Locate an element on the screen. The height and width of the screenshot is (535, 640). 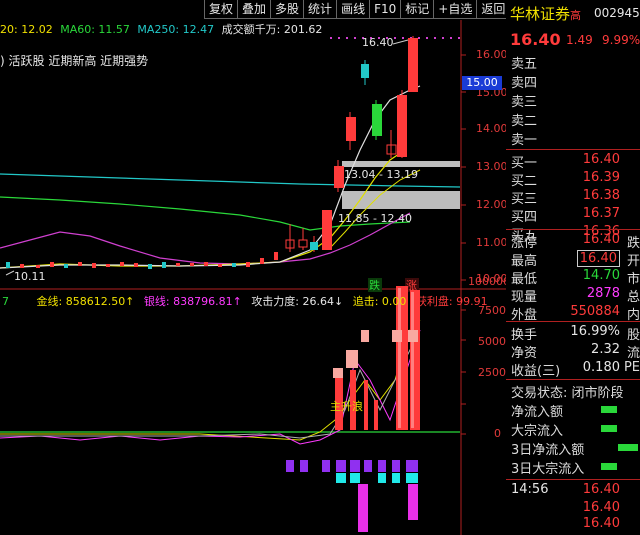
price-tick: 13.00 is located at coordinates (492, 166).